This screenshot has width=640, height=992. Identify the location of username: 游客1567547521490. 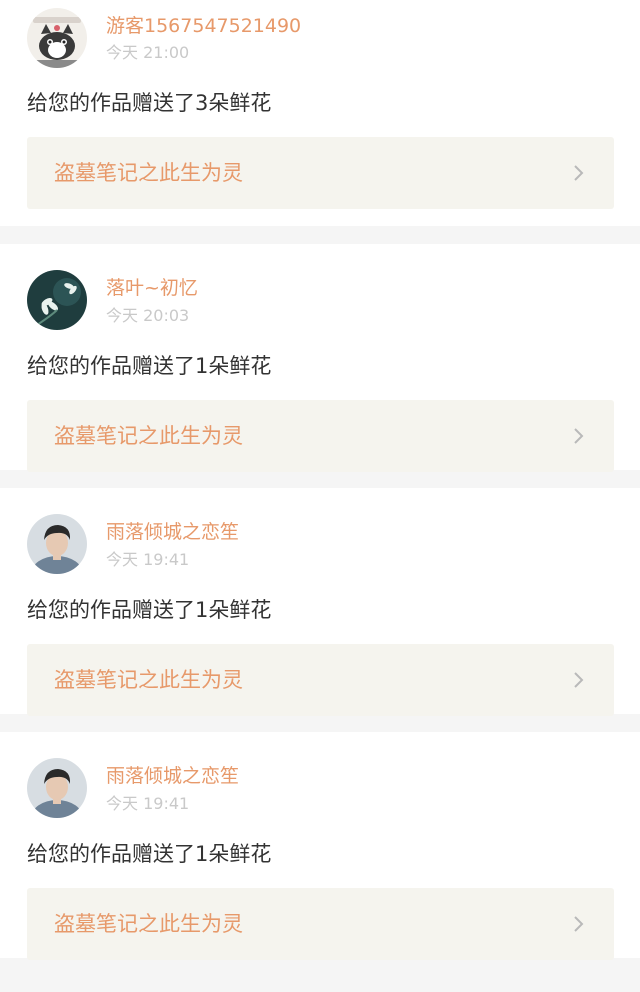
(203, 26).